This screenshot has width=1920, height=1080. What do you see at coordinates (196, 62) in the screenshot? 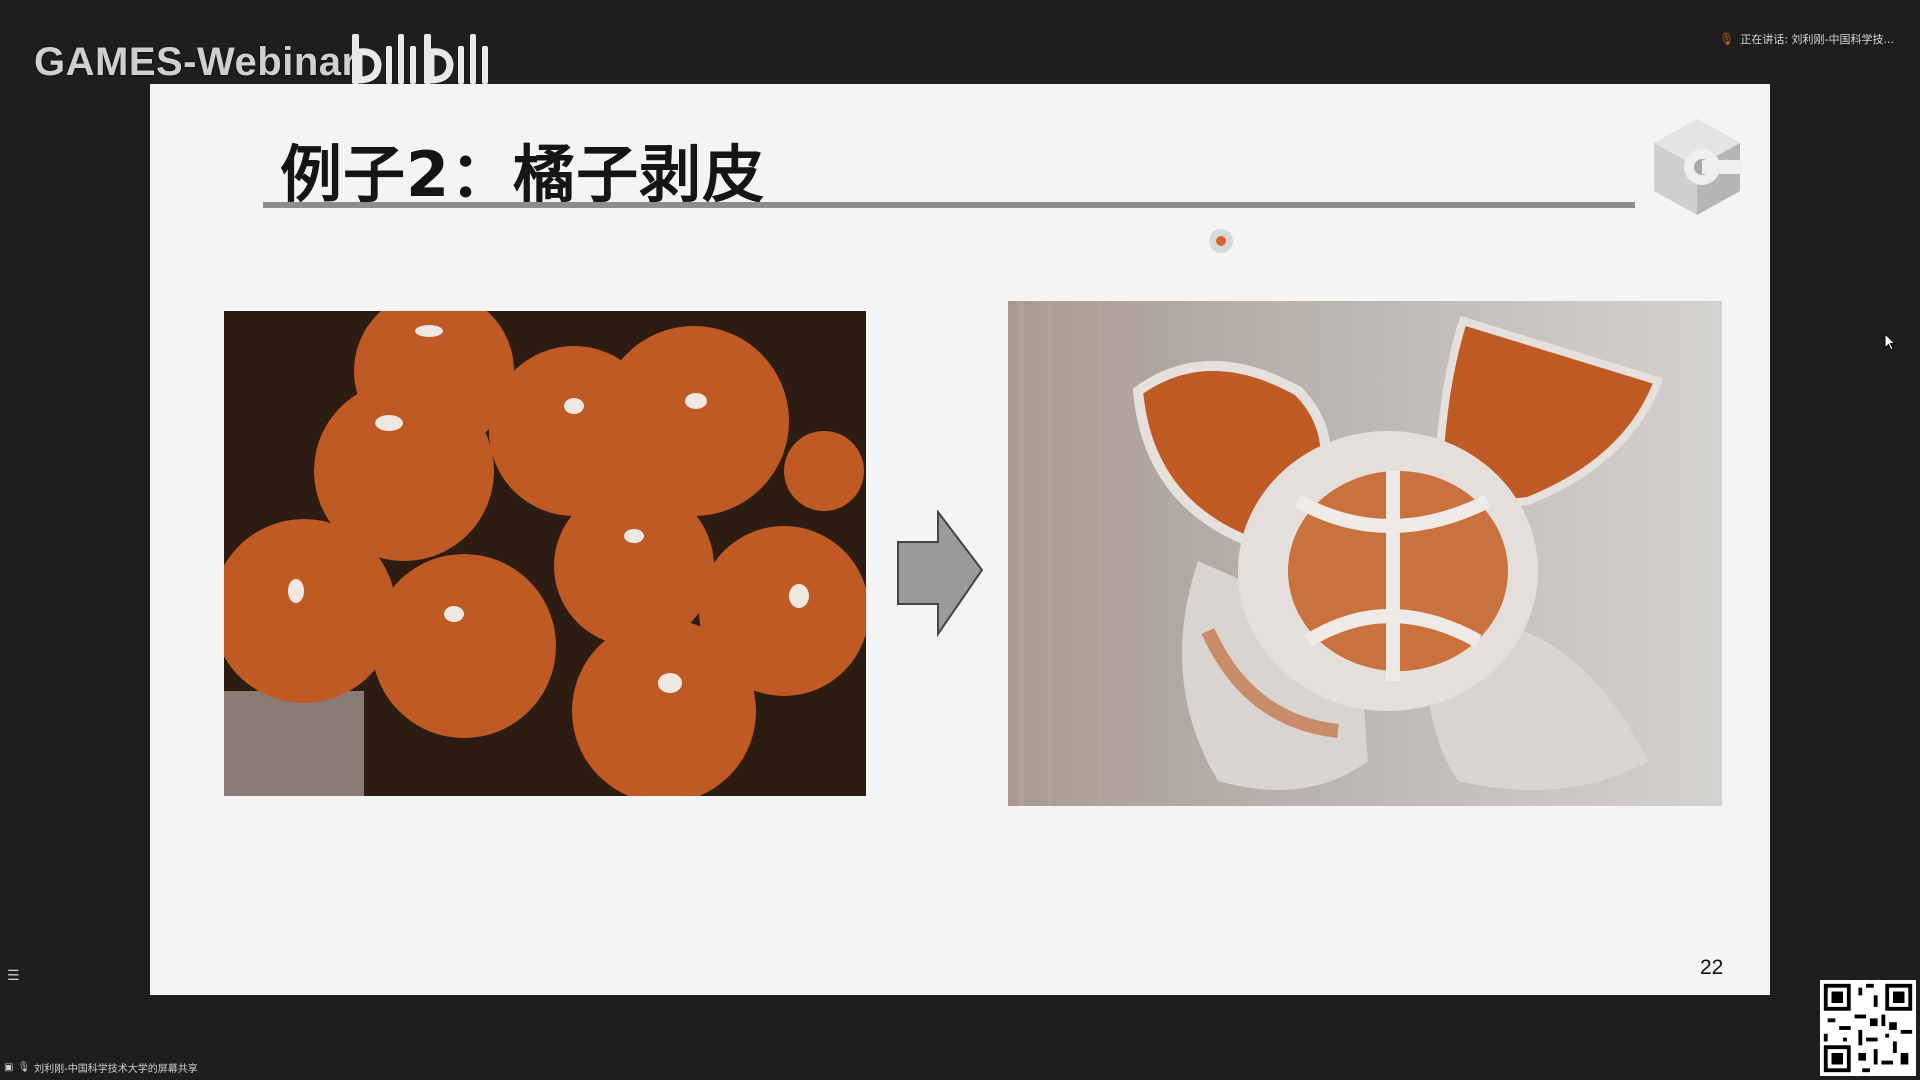
I see `games-webinar-watermark: GAMES-Webinar` at bounding box center [196, 62].